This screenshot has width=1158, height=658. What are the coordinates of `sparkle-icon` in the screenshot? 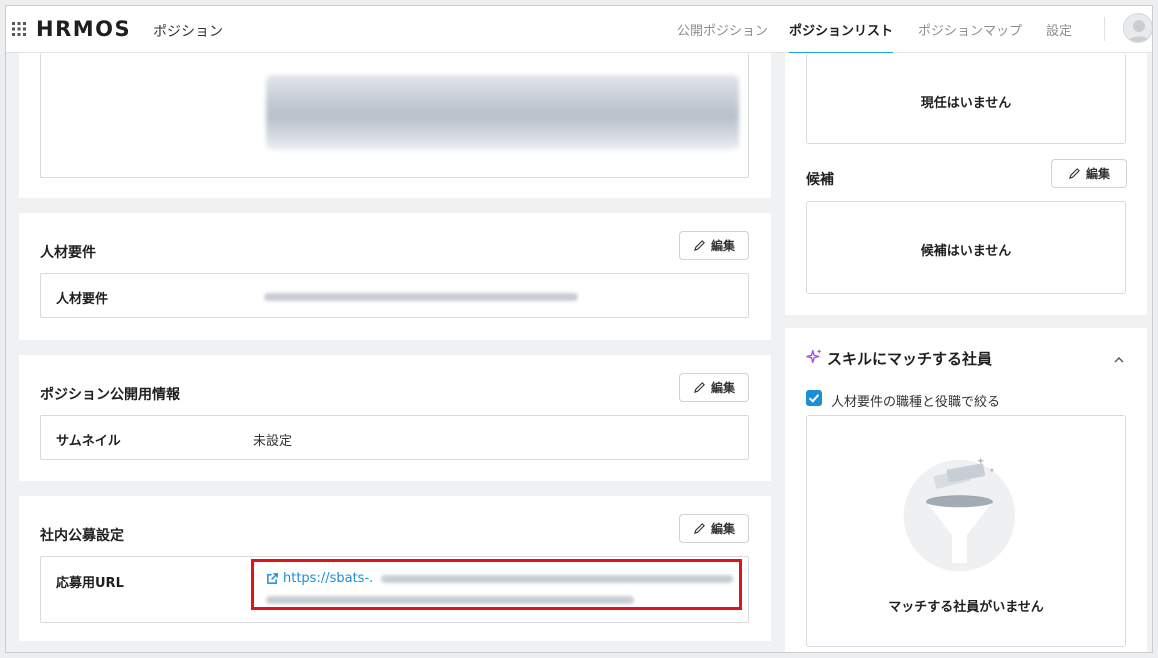 It's located at (814, 356).